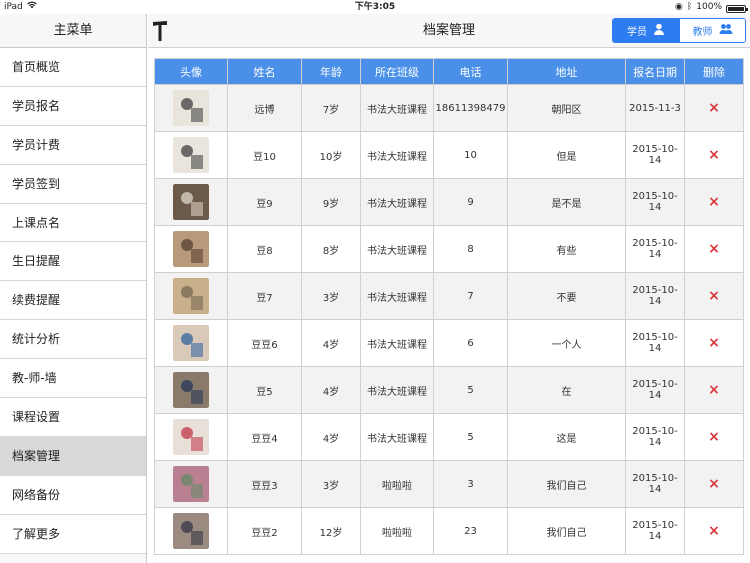 This screenshot has width=750, height=563. I want to click on table-row: 豆5 4岁 书法大班课程 5 在 2015-10-14 ×, so click(449, 390).